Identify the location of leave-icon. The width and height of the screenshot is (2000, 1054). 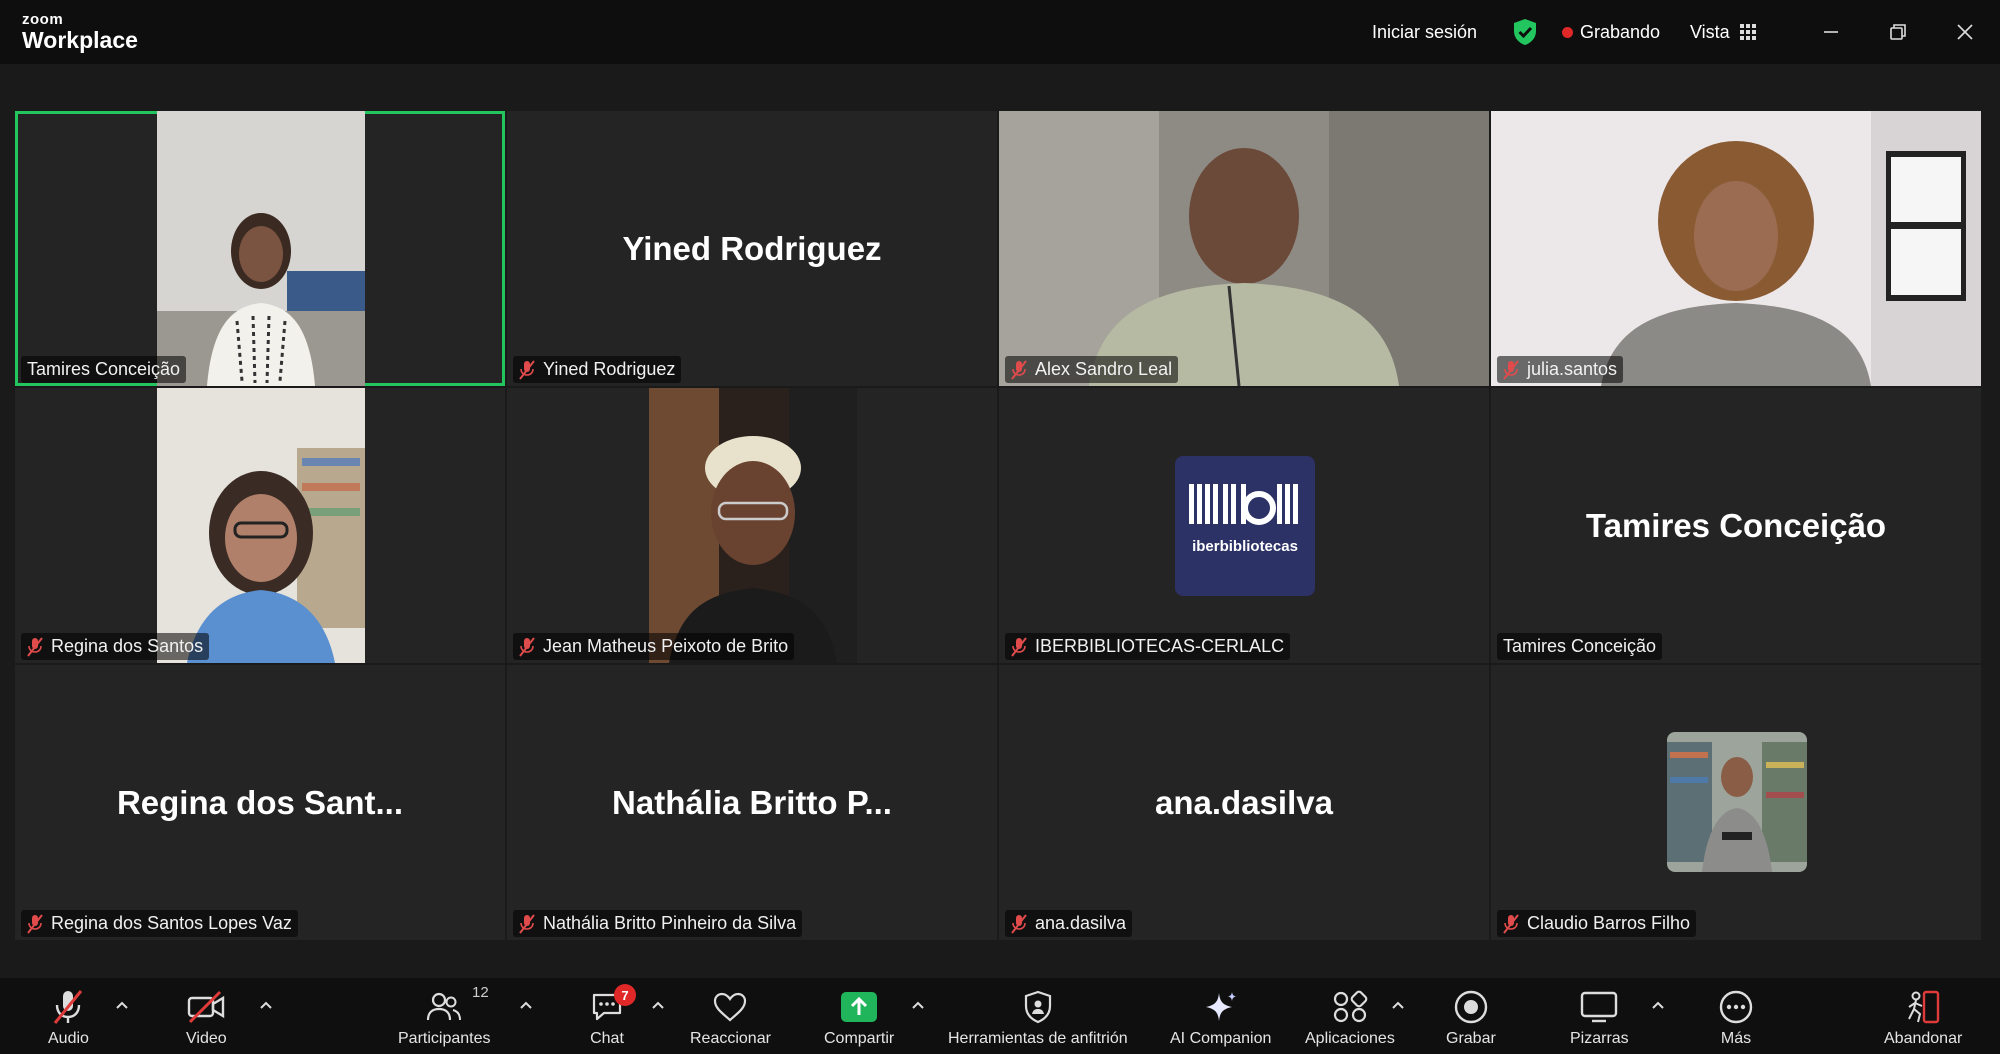
(1924, 1007).